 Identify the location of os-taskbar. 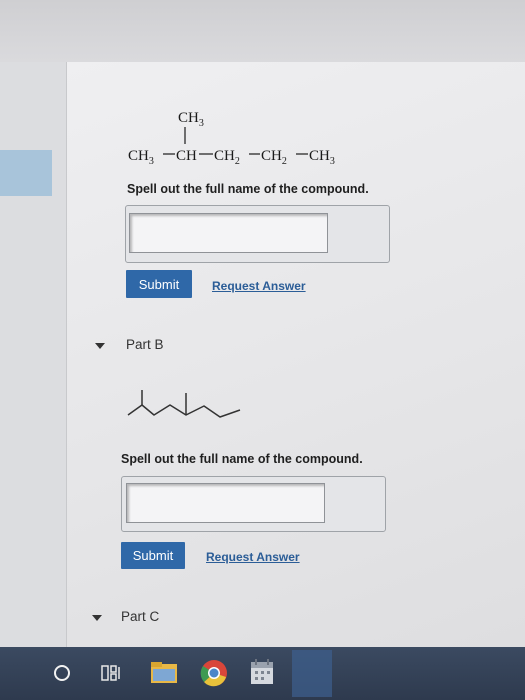
(262, 673).